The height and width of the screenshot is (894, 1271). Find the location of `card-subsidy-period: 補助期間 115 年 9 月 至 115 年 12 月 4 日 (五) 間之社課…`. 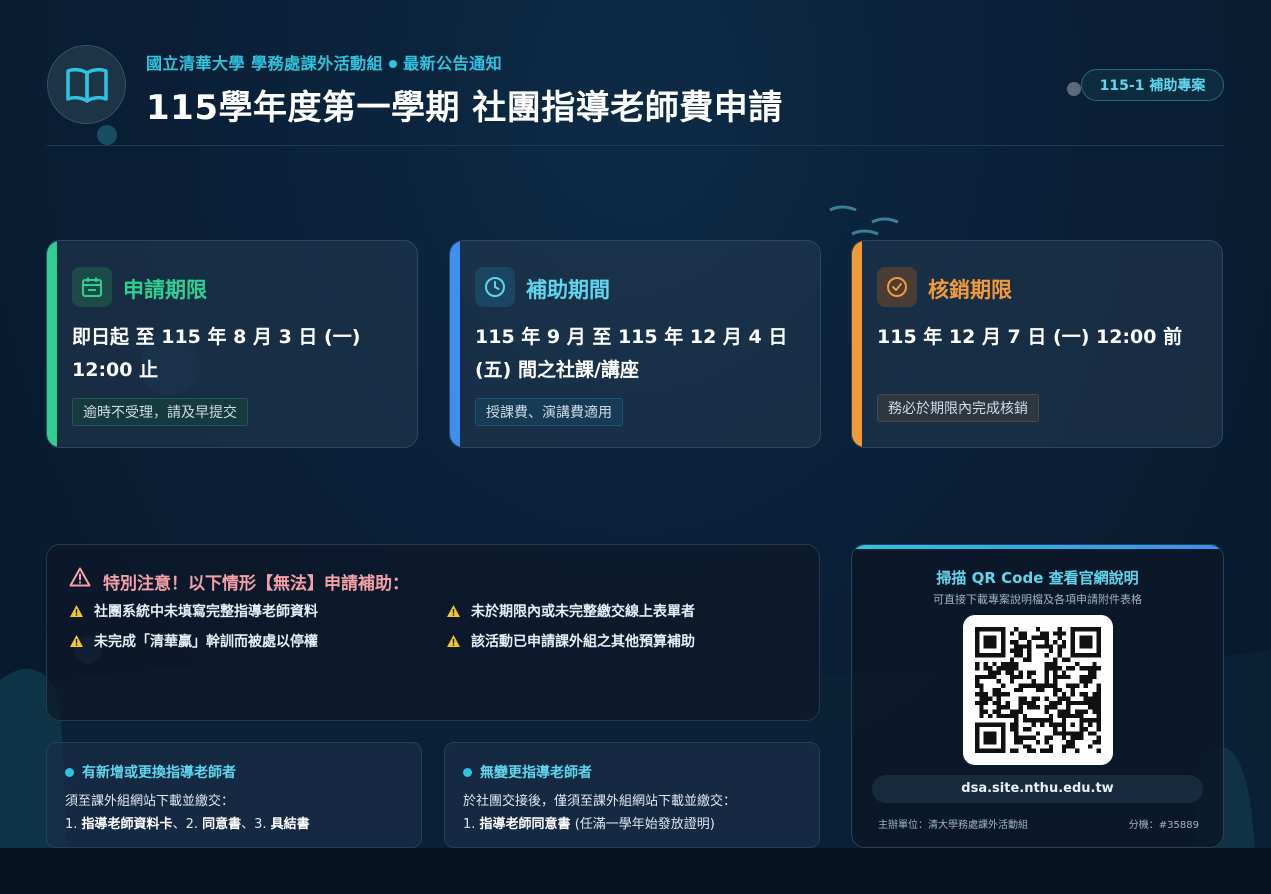

card-subsidy-period: 補助期間 115 年 9 月 至 115 年 12 月 4 日 (五) 間之社課… is located at coordinates (635, 344).